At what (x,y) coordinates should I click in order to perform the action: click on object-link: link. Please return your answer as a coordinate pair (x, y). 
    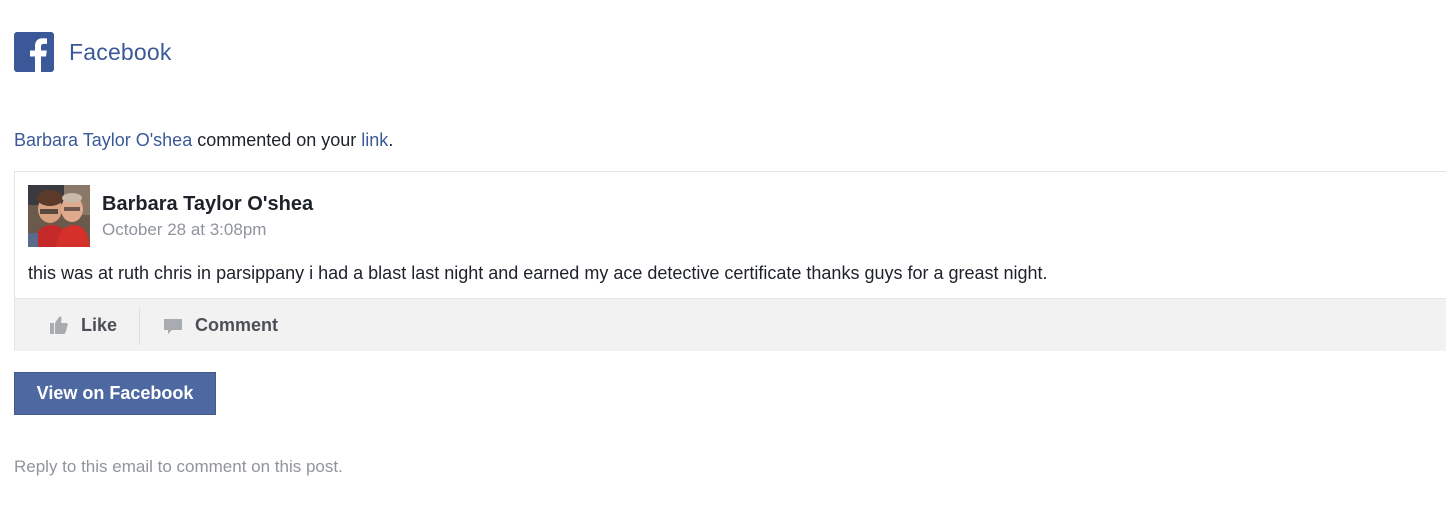
    Looking at the image, I should click on (374, 140).